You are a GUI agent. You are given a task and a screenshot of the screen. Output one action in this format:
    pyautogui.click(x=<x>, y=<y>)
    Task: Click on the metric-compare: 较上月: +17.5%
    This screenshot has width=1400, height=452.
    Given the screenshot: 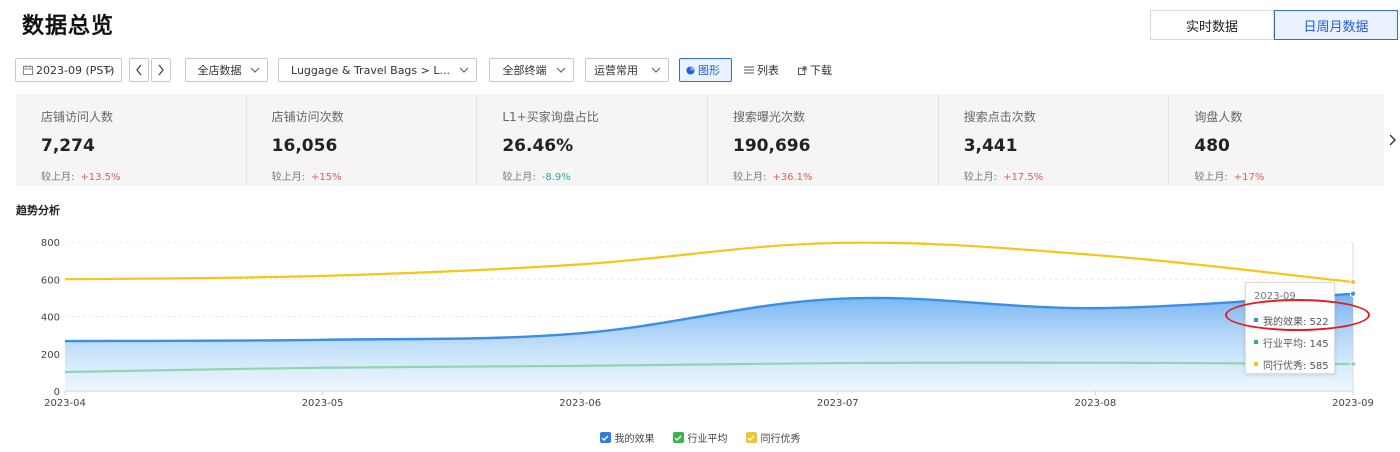 What is the action you would take?
    pyautogui.click(x=1003, y=177)
    